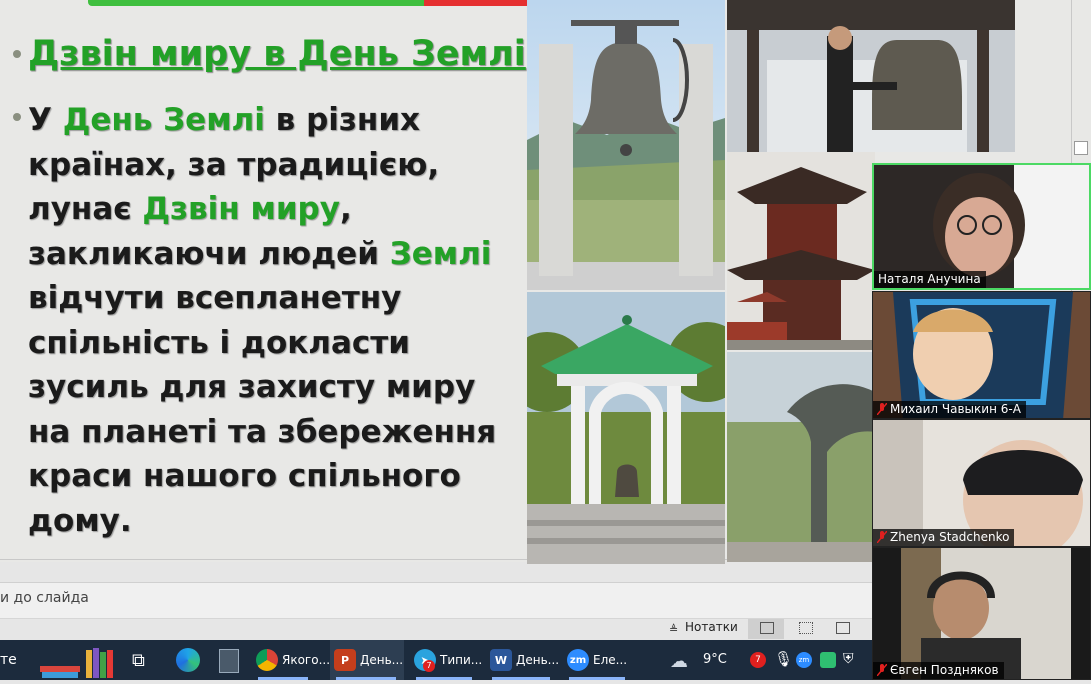 The image size is (1091, 684). What do you see at coordinates (45, 120) in the screenshot?
I see `body-phrase: У` at bounding box center [45, 120].